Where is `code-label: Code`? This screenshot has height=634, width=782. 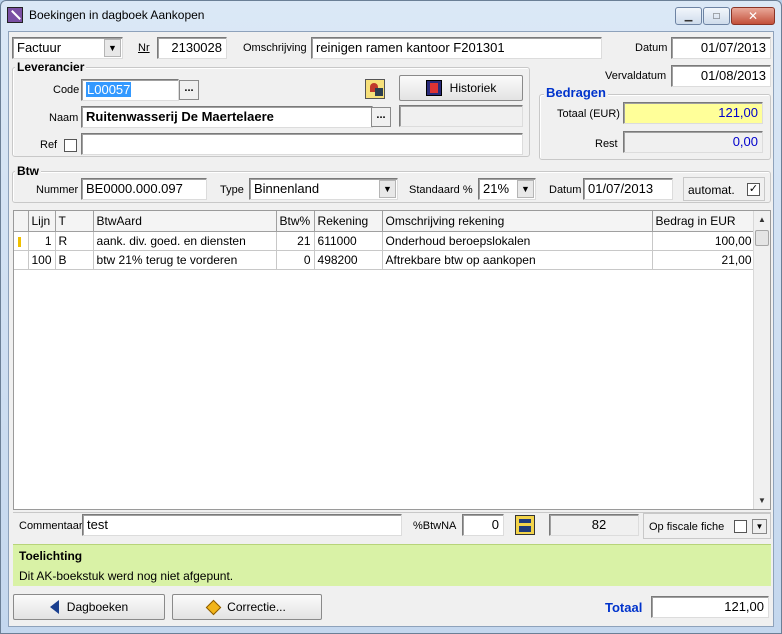
code-label: Code is located at coordinates (66, 90).